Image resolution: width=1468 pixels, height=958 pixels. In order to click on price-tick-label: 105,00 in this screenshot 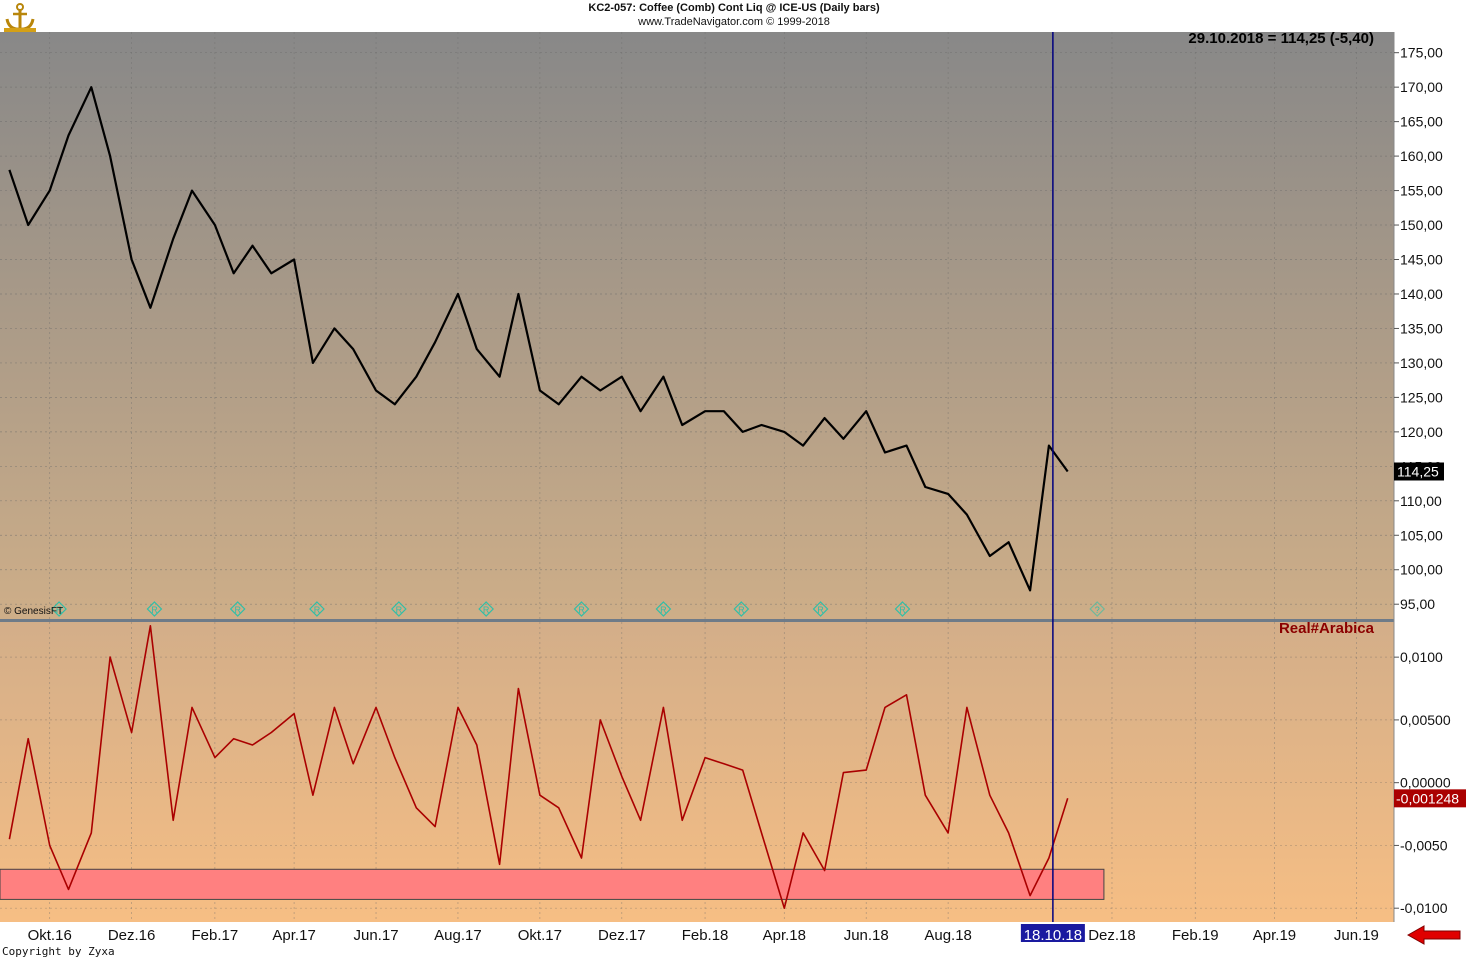, I will do `click(1421, 535)`.